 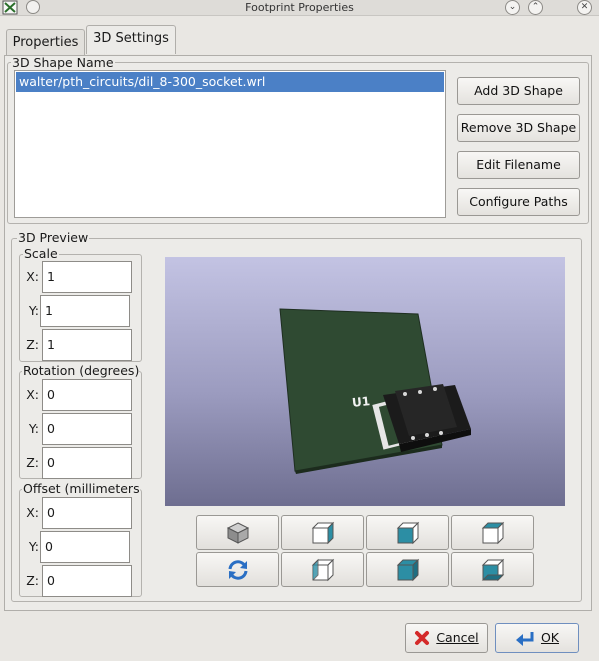 I want to click on view-back-icon, so click(x=407, y=569).